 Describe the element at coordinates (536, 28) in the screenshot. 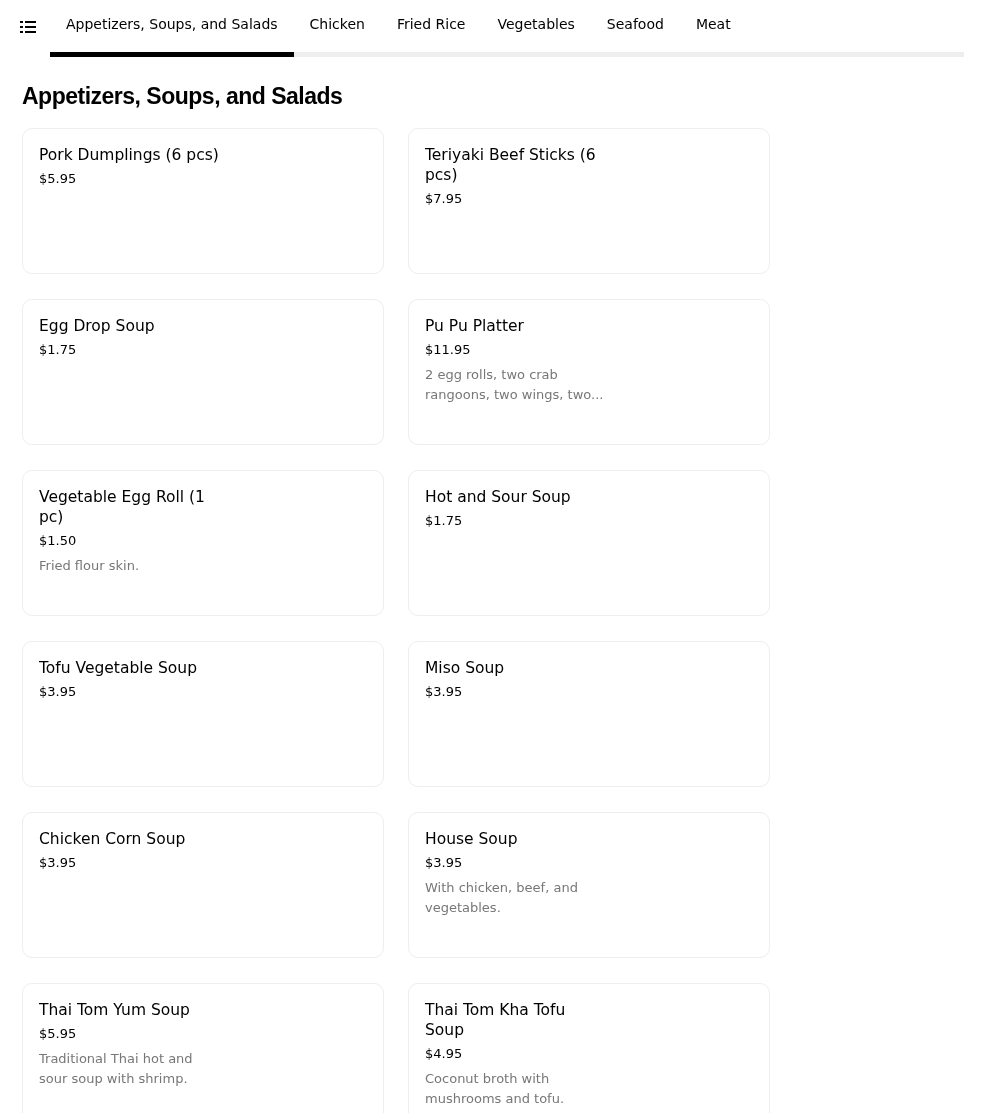

I see `category-tab: Vegetables` at that location.